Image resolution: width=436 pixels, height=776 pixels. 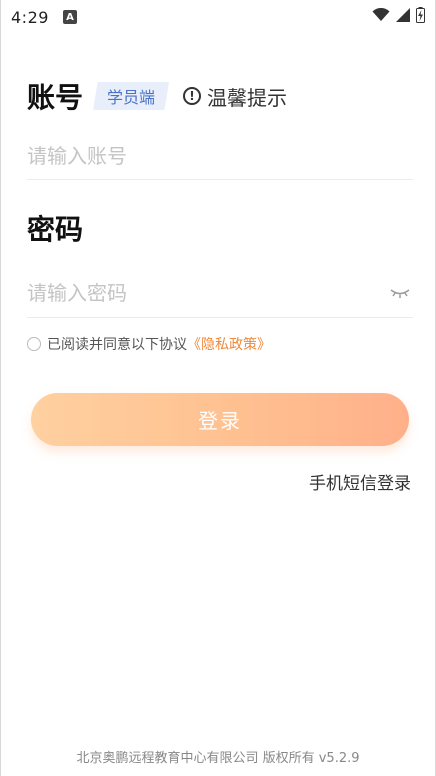 What do you see at coordinates (220, 419) in the screenshot?
I see `login-button: 登录` at bounding box center [220, 419].